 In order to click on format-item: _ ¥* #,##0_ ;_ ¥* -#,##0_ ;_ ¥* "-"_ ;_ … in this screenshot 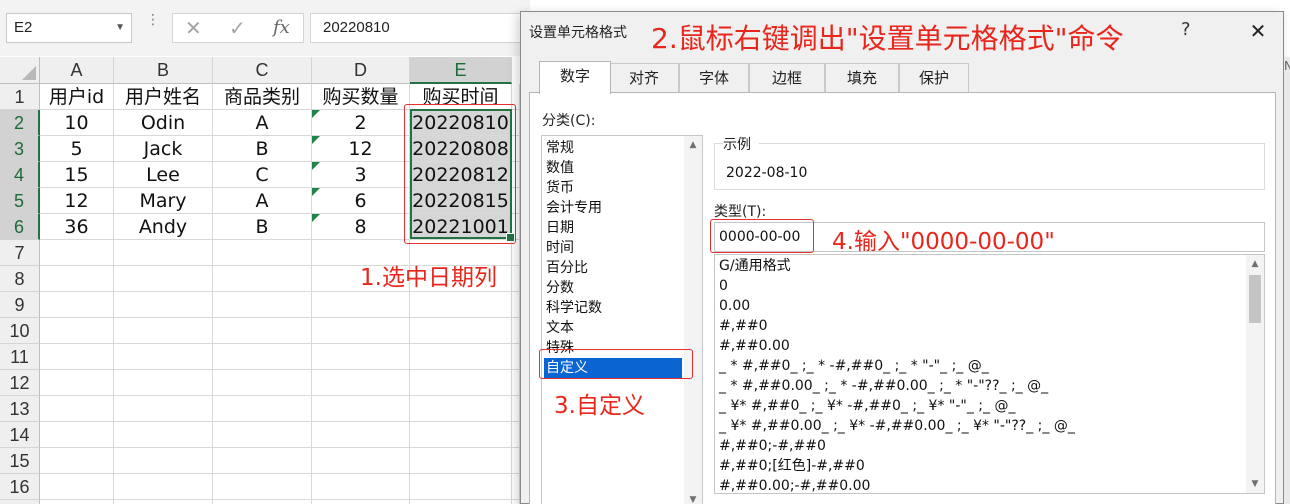, I will do `click(869, 406)`.